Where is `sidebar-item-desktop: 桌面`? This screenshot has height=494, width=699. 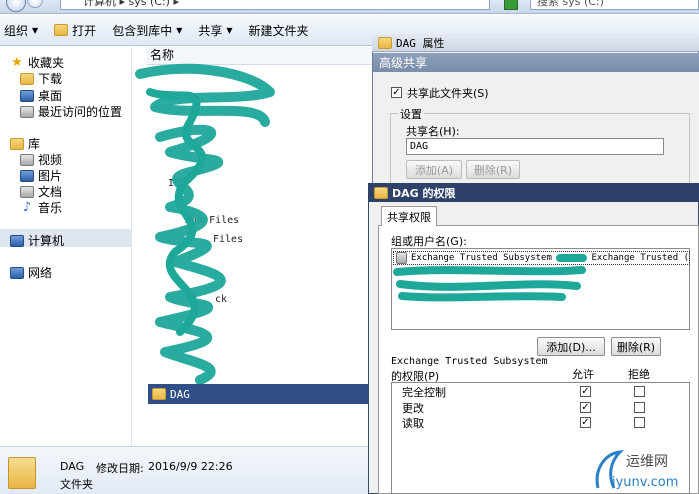
sidebar-item-desktop: 桌面 is located at coordinates (41, 95).